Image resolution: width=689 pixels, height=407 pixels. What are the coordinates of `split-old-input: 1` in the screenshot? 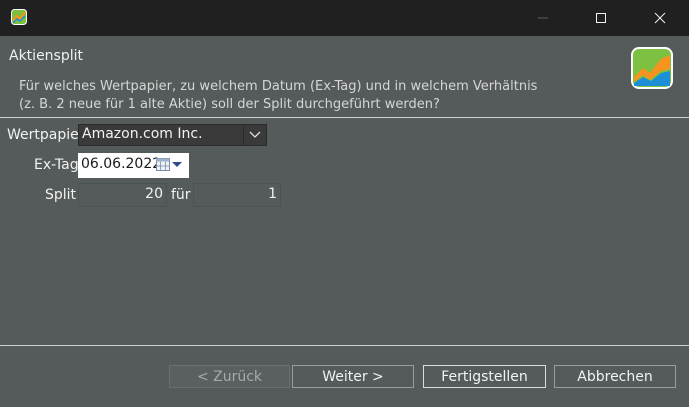 It's located at (237, 195).